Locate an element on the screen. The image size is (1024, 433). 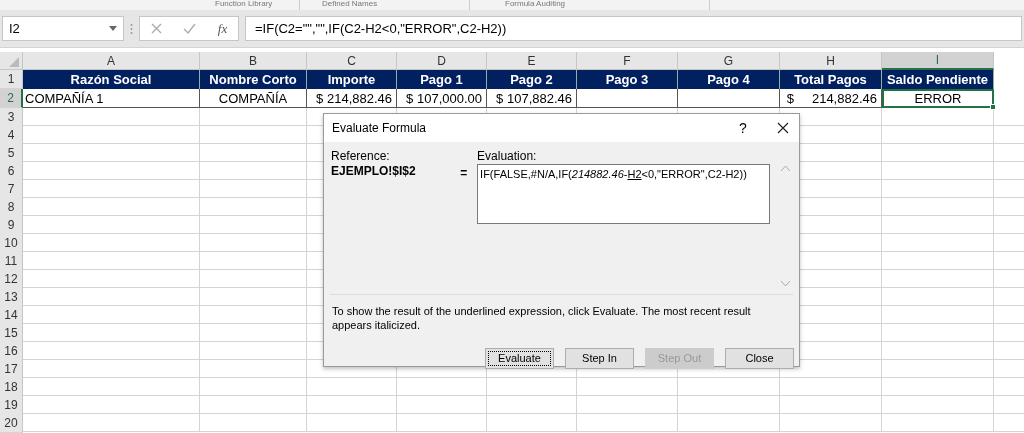
table-header-cell: Pago 2 is located at coordinates (532, 79).